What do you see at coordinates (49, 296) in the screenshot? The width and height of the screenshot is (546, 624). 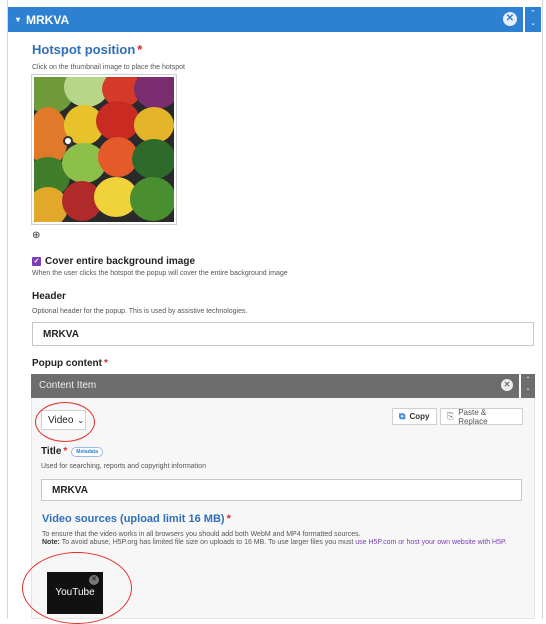 I see `header-field-label: Header` at bounding box center [49, 296].